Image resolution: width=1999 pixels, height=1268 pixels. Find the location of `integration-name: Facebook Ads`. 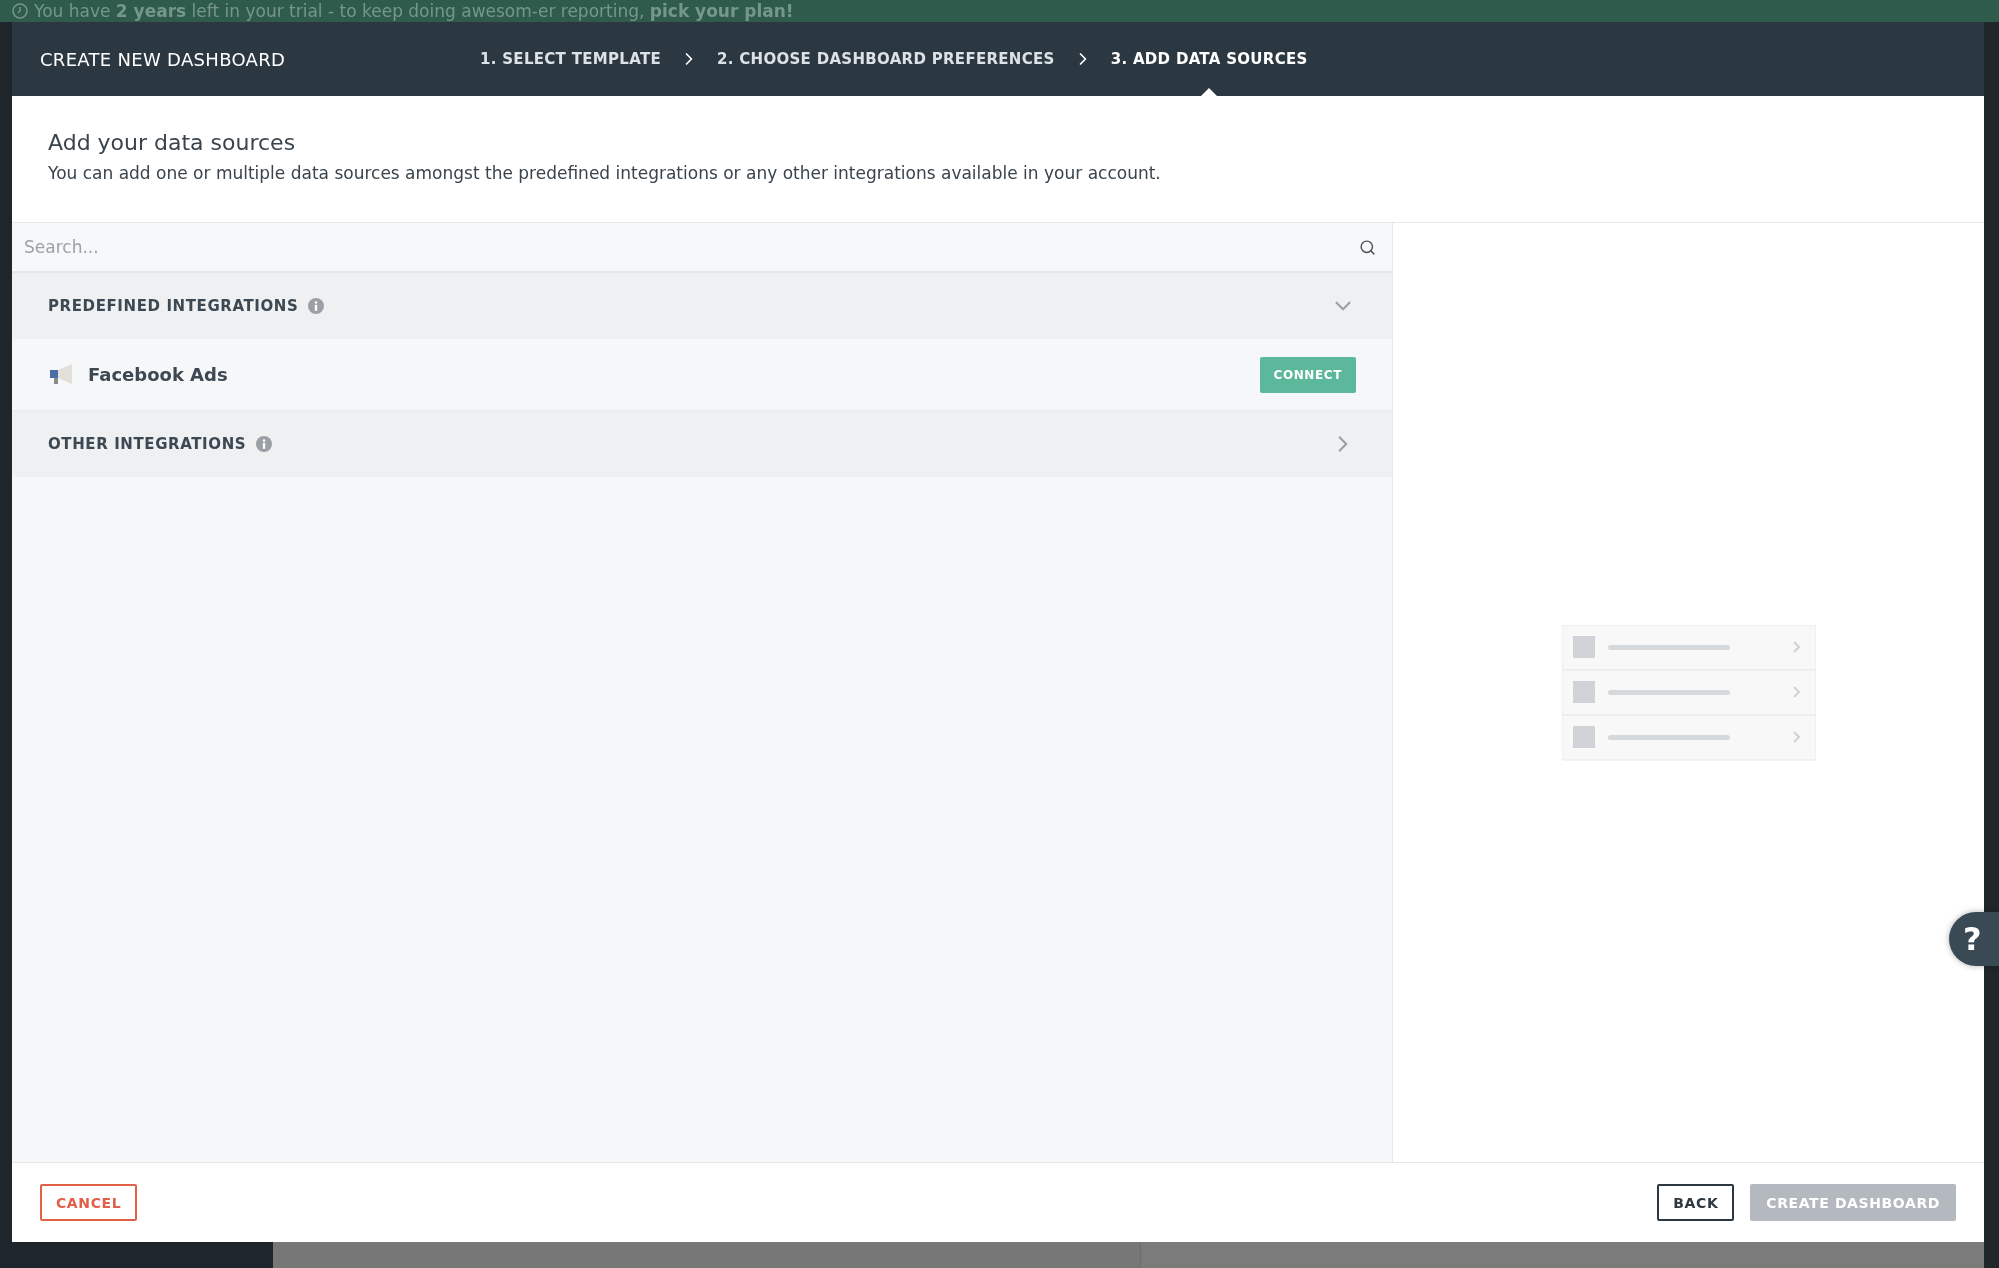

integration-name: Facebook Ads is located at coordinates (158, 374).